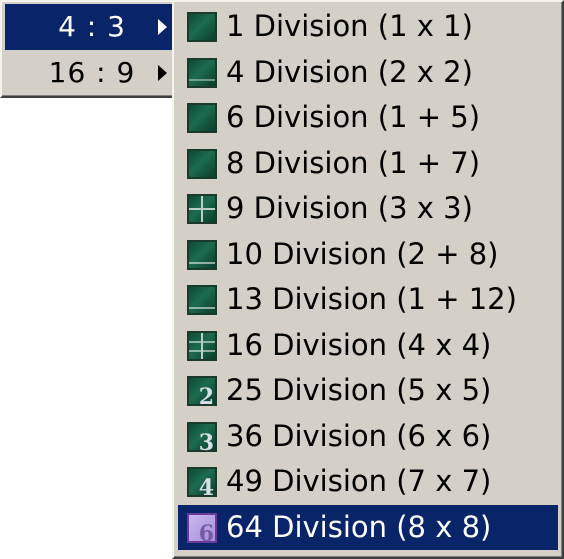 The width and height of the screenshot is (564, 559). I want to click on menu-item-36-division: 3 36 Division (6 x 6), so click(368, 437).